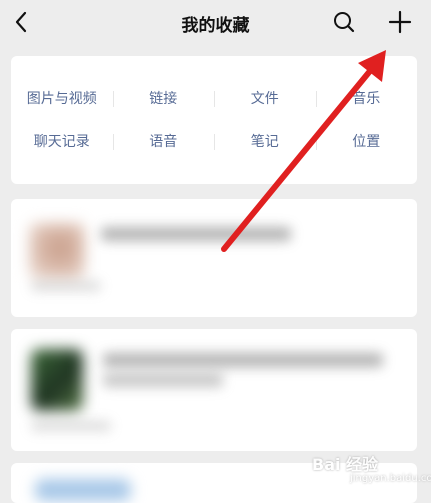 This screenshot has width=431, height=503. I want to click on add-button, so click(400, 22).